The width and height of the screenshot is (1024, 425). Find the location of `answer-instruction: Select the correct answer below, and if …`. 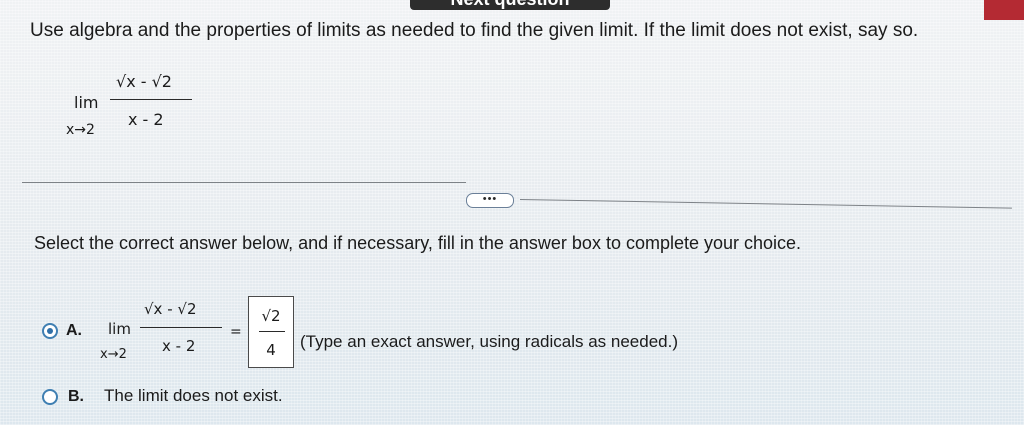

answer-instruction: Select the correct answer below, and if … is located at coordinates (418, 243).